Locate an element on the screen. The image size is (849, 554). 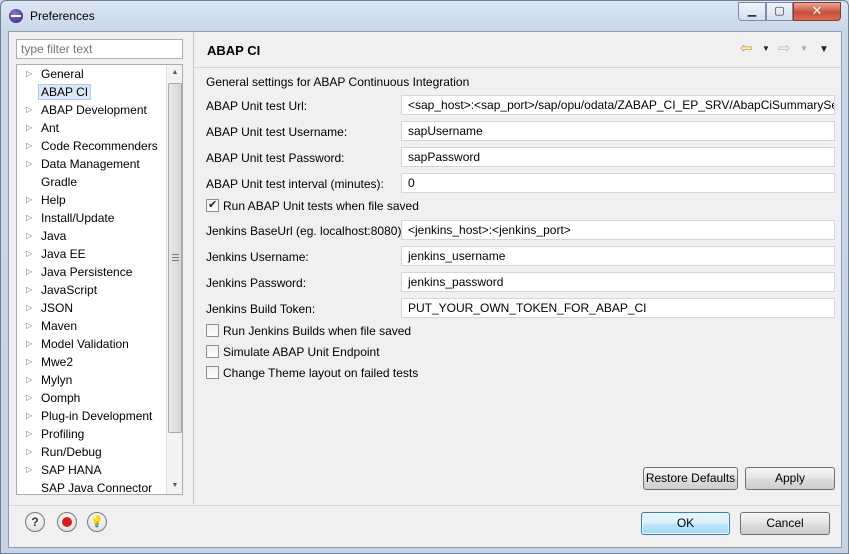
tree-item: ▷ General is located at coordinates (92, 74).